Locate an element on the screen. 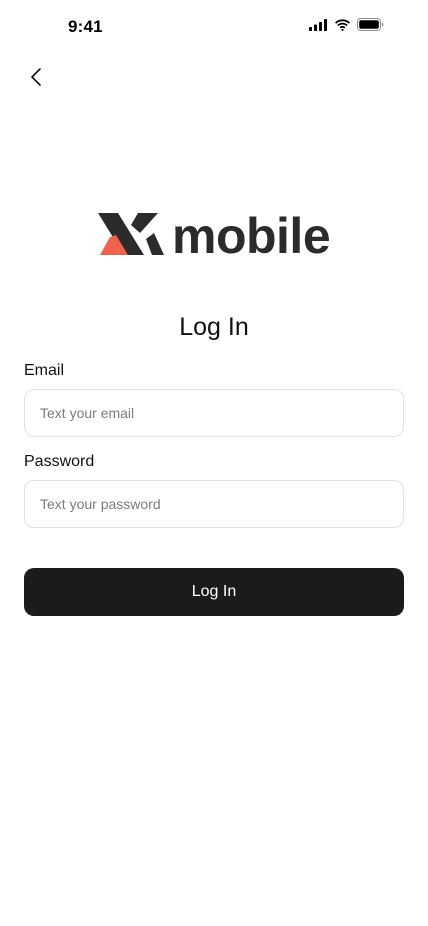 This screenshot has width=428, height=926. status-time: 9:41 is located at coordinates (85, 26).